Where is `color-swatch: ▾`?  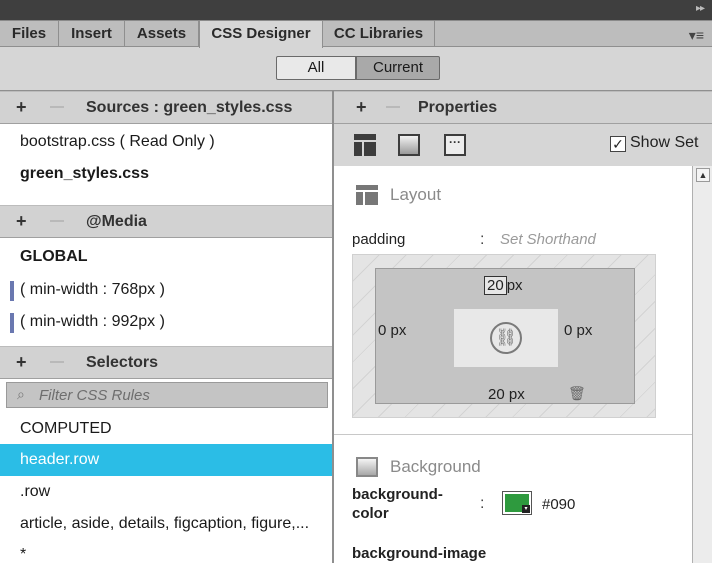 color-swatch: ▾ is located at coordinates (517, 503).